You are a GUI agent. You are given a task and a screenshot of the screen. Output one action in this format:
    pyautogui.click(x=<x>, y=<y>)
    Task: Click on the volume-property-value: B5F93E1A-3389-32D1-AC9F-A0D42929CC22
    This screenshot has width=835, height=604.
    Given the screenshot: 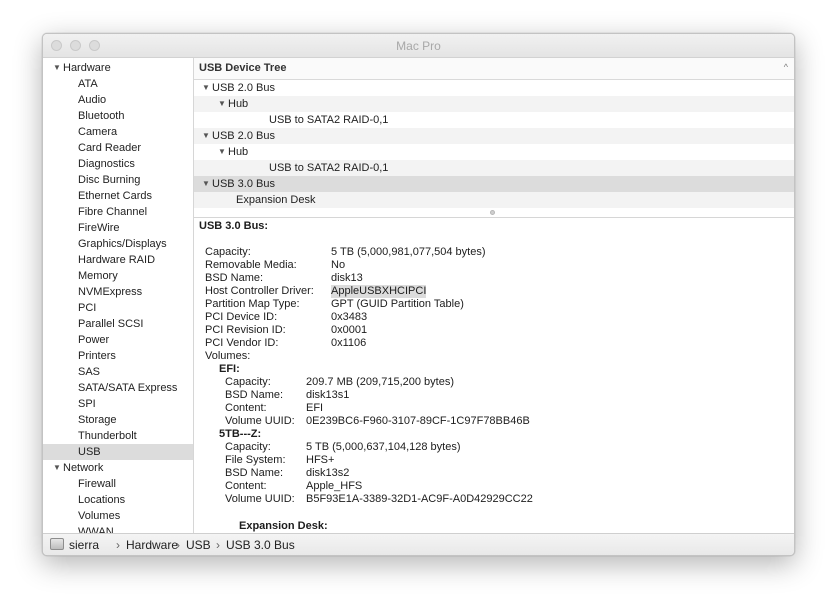 What is the action you would take?
    pyautogui.click(x=419, y=499)
    